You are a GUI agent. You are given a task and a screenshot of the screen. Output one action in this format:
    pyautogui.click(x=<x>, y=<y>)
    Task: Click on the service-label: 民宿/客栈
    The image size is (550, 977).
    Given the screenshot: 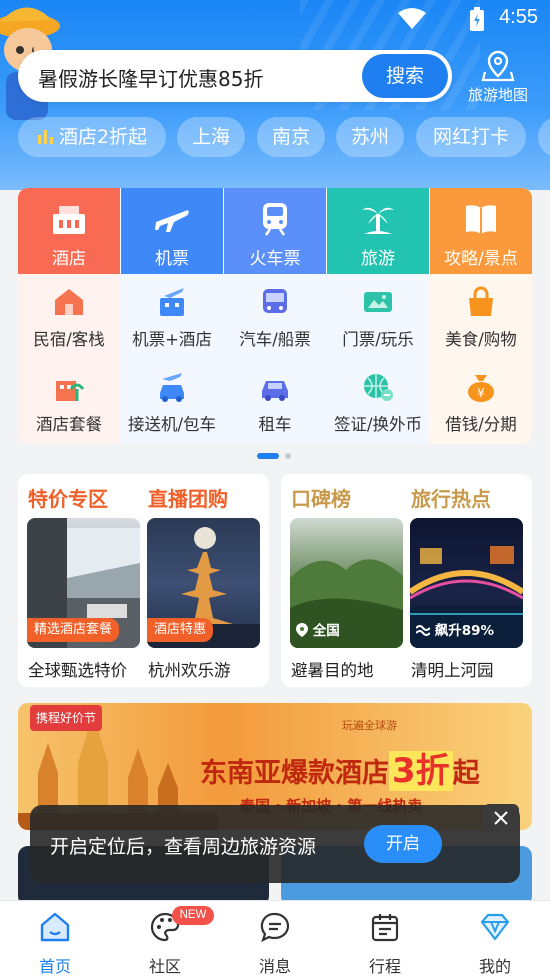 What is the action you would take?
    pyautogui.click(x=69, y=339)
    